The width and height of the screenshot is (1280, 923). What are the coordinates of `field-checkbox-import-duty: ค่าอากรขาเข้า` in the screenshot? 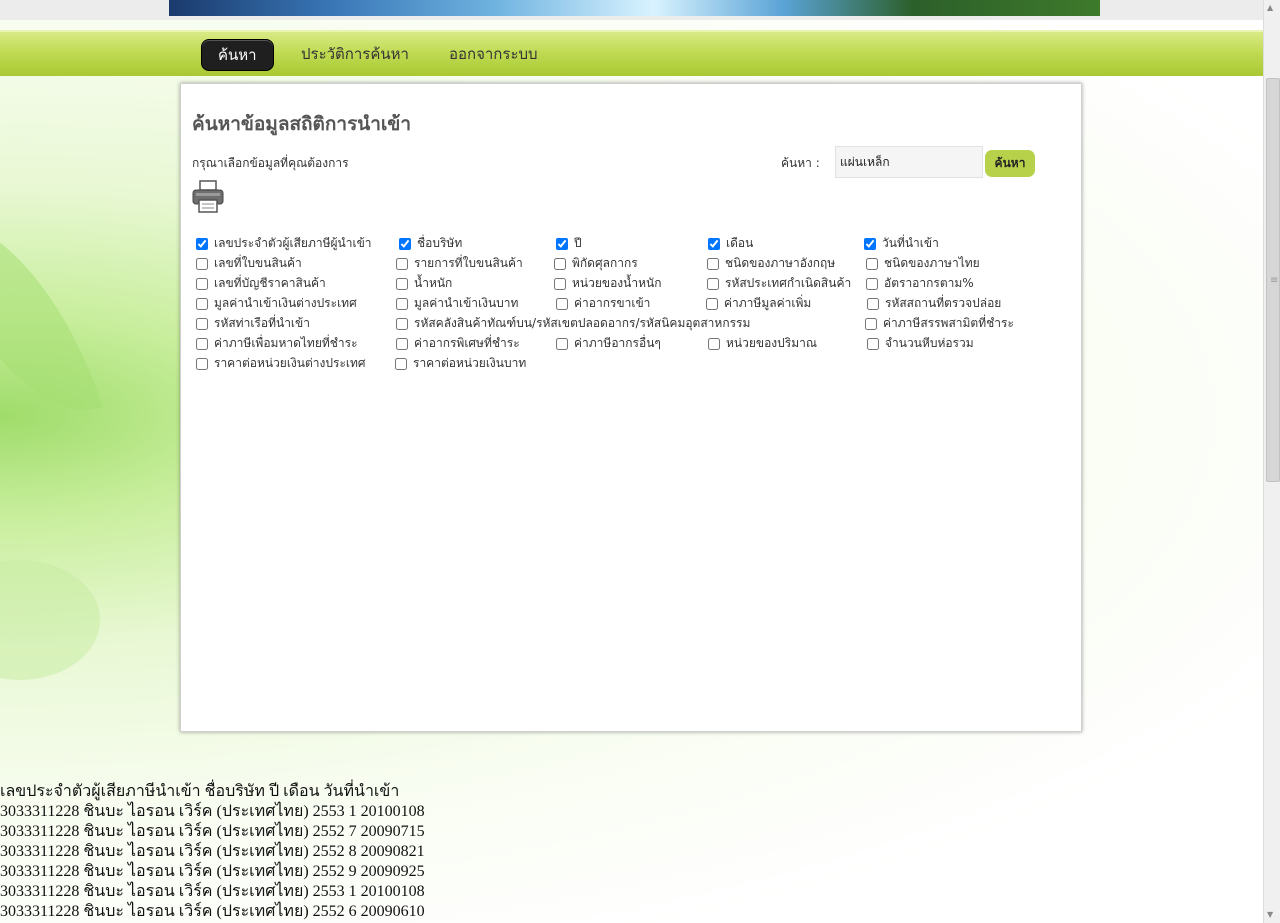 It's located at (603, 303).